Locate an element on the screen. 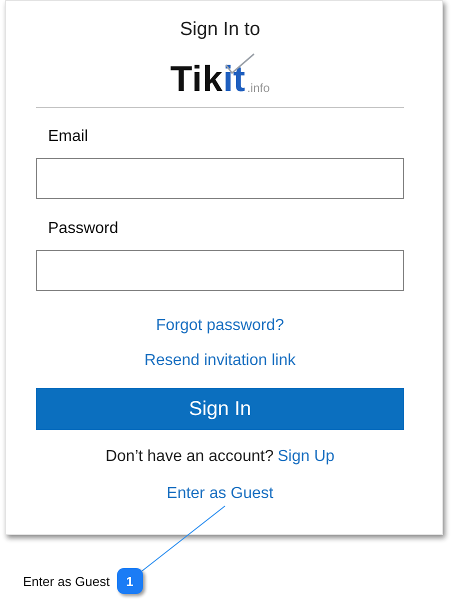 This screenshot has width=452, height=607. logo-suffix: .info is located at coordinates (258, 88).